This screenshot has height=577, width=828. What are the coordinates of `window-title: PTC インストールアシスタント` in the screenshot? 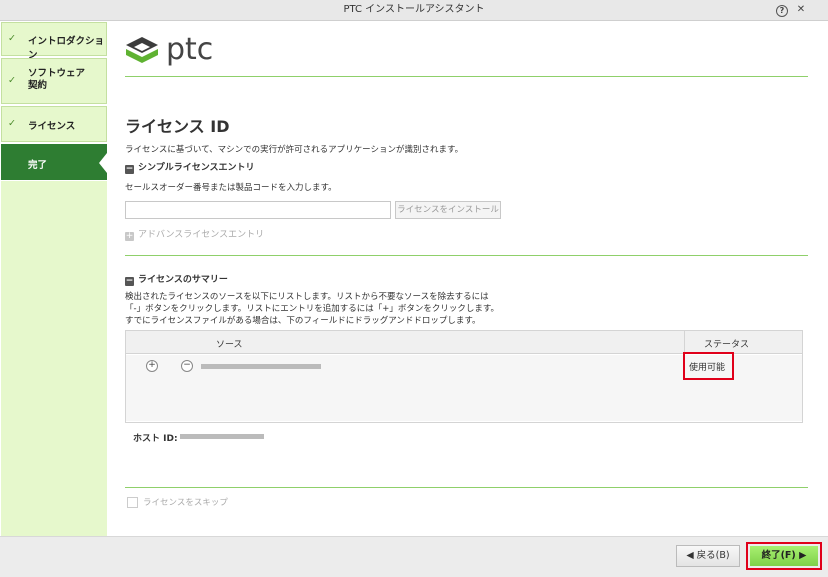 It's located at (414, 9).